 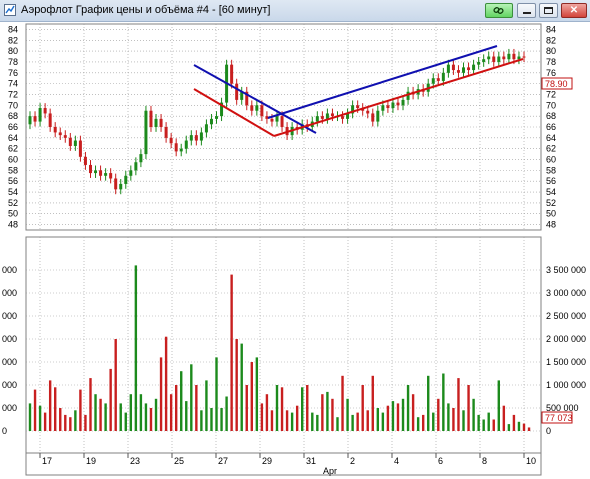 What do you see at coordinates (551, 62) in the screenshot?
I see `price-tick-right: 78` at bounding box center [551, 62].